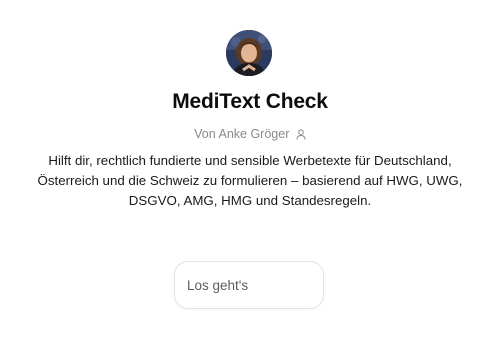 Image resolution: width=500 pixels, height=345 pixels. Describe the element at coordinates (218, 285) in the screenshot. I see `conversation-starter-label: Los geht's` at that location.